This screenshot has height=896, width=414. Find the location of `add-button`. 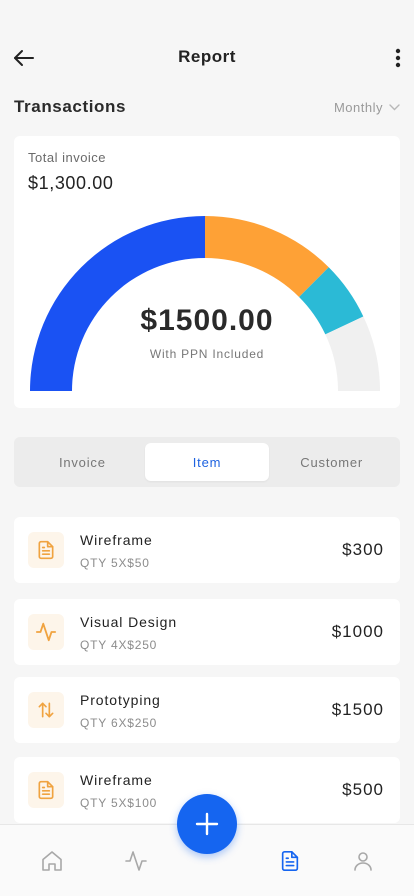

add-button is located at coordinates (207, 824).